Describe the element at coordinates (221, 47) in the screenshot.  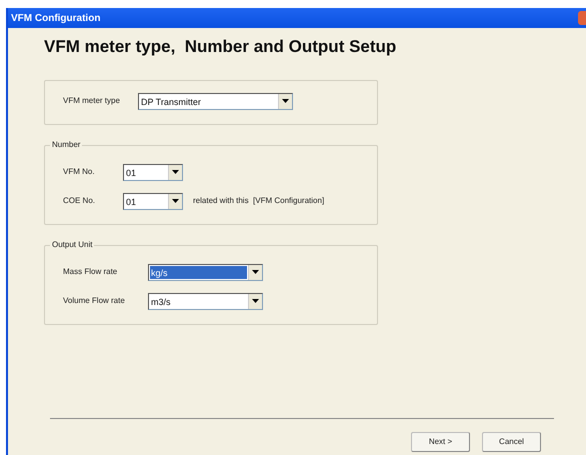
I see `page-heading: VFM meter type, Number and Output Setup` at that location.